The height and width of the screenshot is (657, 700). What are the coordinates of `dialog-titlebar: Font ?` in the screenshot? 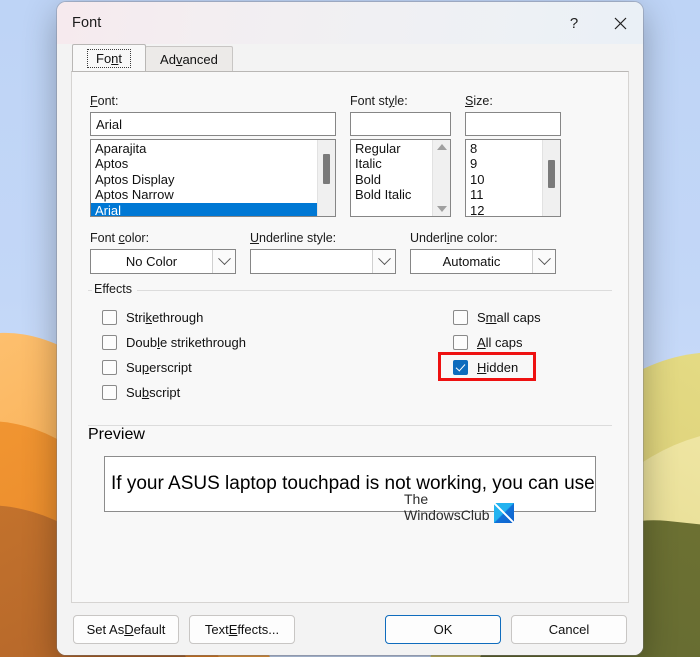 It's located at (350, 23).